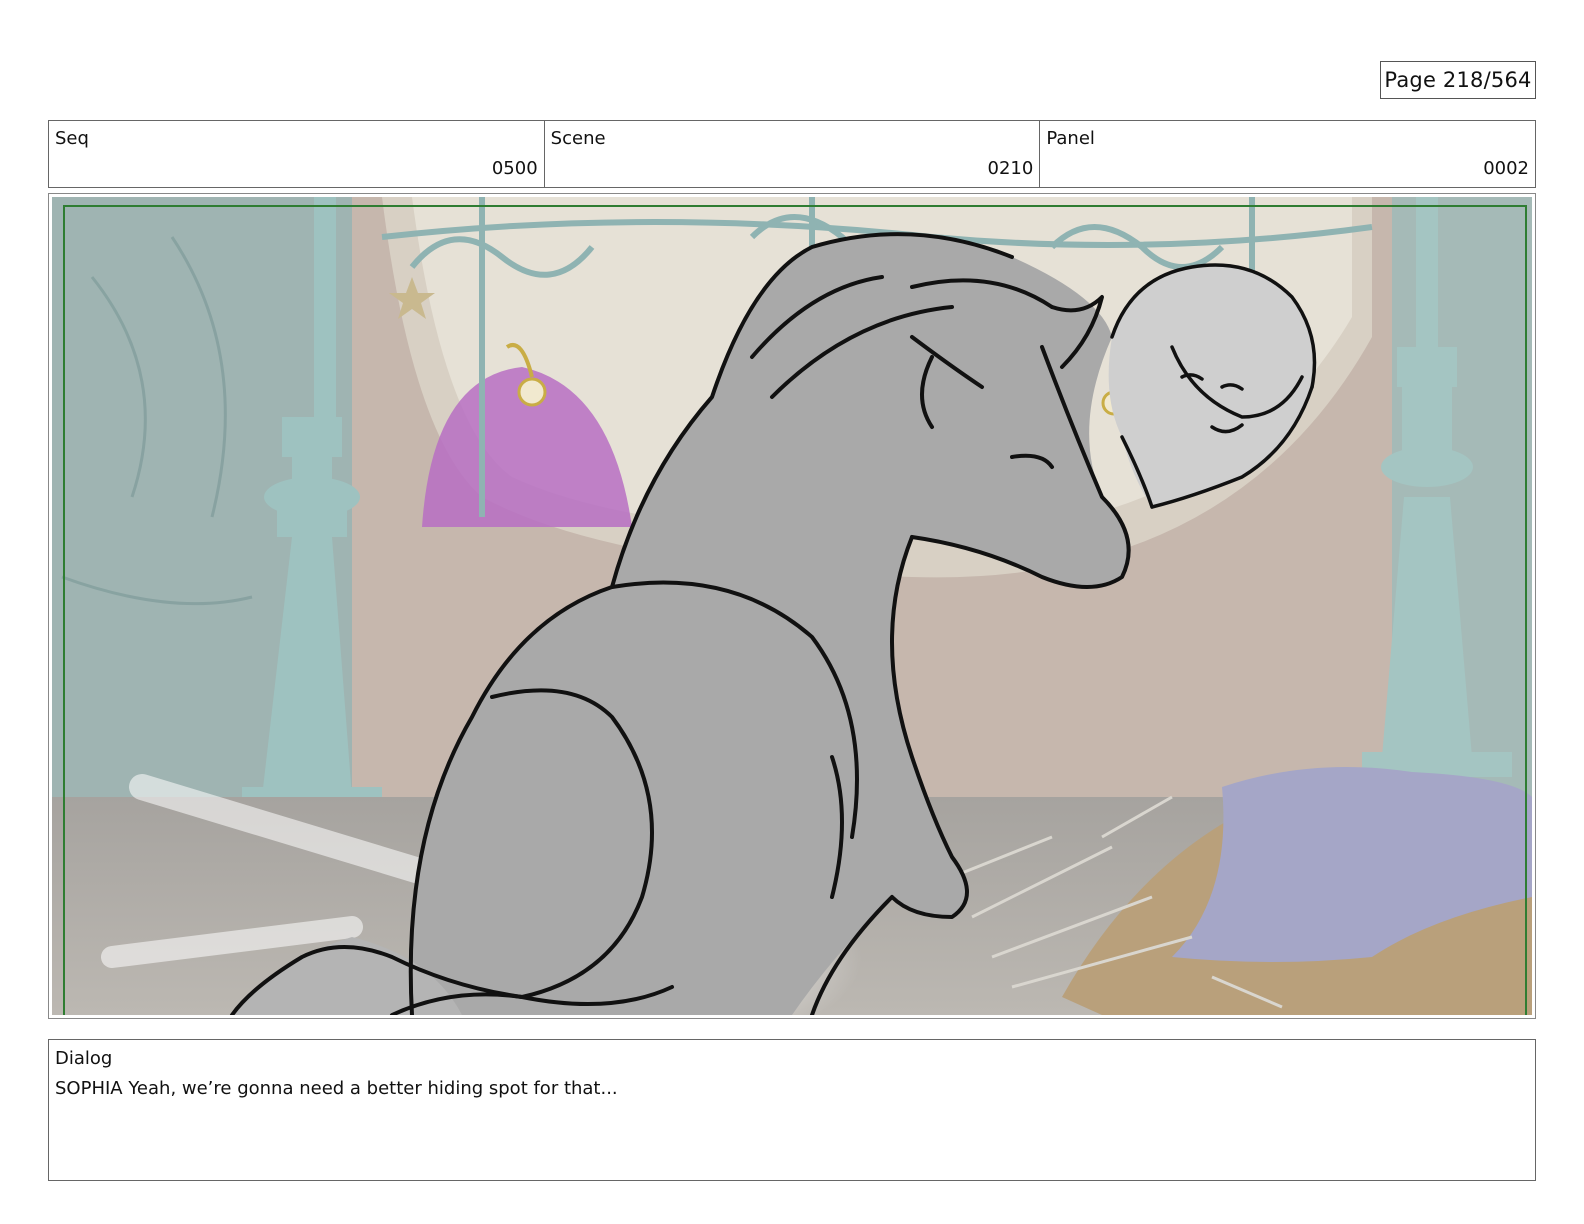  Describe the element at coordinates (1010, 168) in the screenshot. I see `scene-value: 0210` at that location.